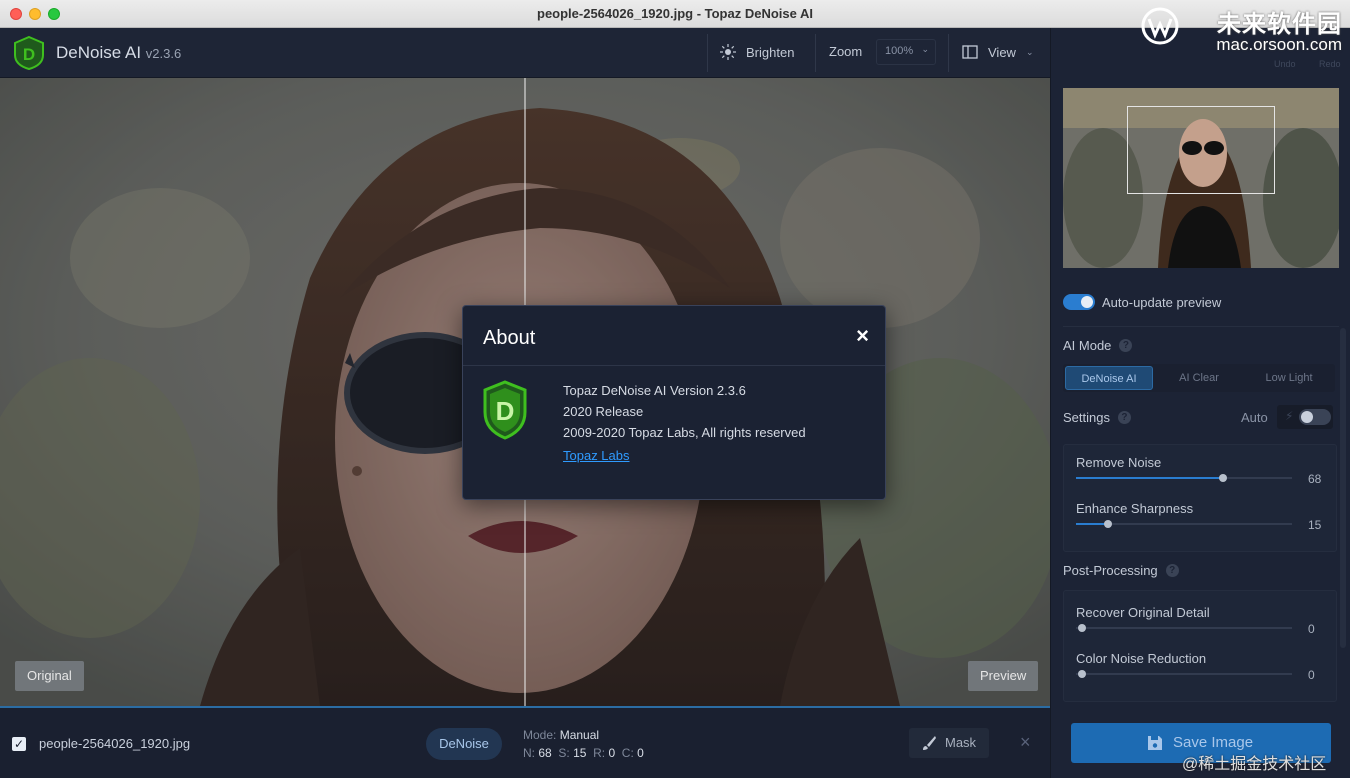 This screenshot has width=1350, height=778. What do you see at coordinates (1201, 150) in the screenshot?
I see `viewport-frame` at bounding box center [1201, 150].